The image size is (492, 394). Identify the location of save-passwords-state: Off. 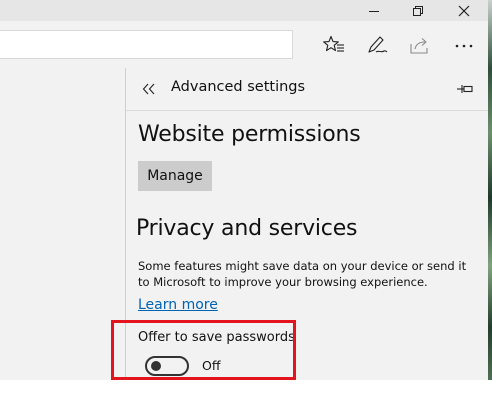
(211, 365).